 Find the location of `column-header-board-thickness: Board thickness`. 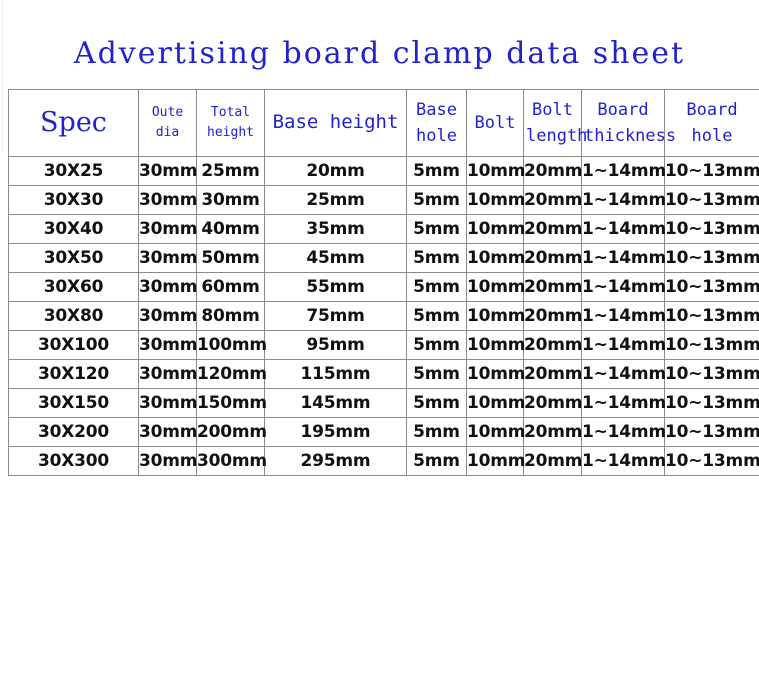

column-header-board-thickness: Board thickness is located at coordinates (628, 123).